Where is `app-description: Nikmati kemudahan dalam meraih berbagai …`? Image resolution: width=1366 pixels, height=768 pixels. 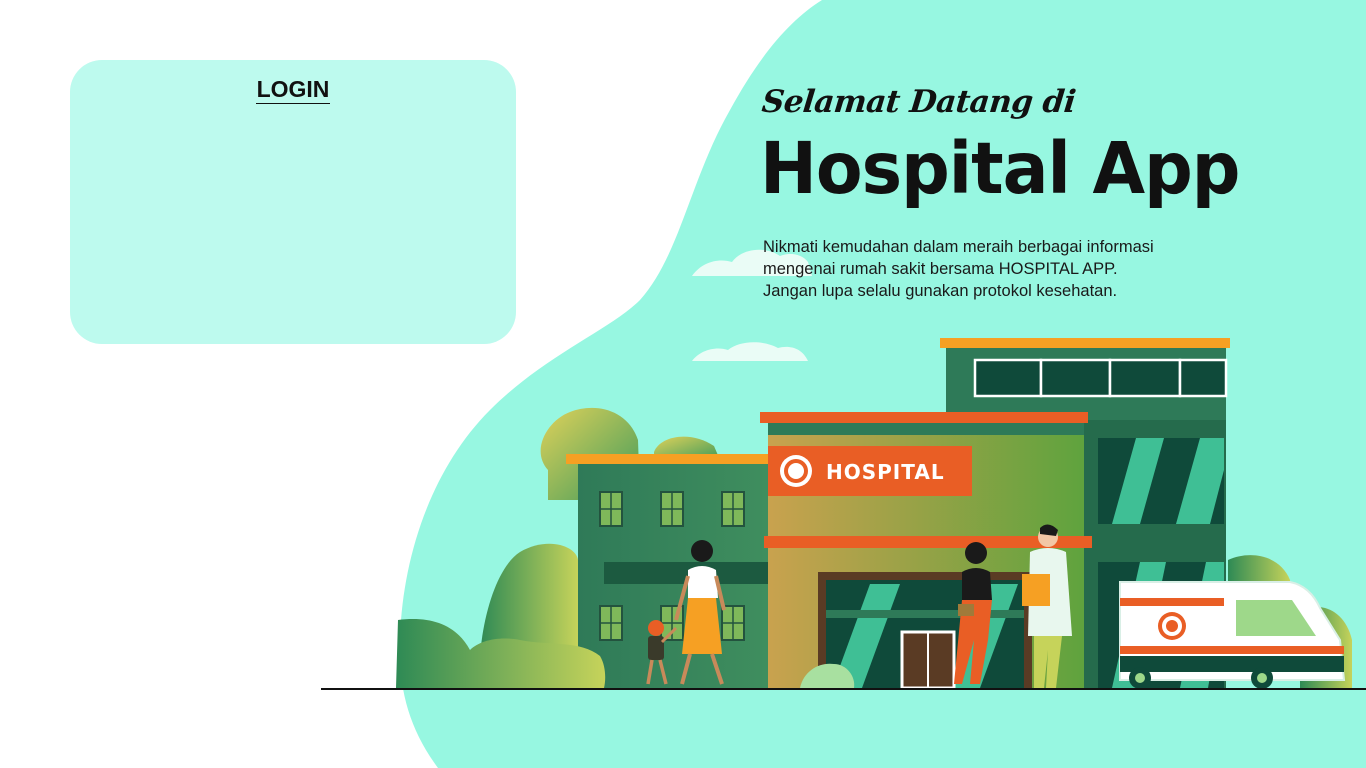 app-description: Nikmati kemudahan dalam meraih berbagai … is located at coordinates (993, 269).